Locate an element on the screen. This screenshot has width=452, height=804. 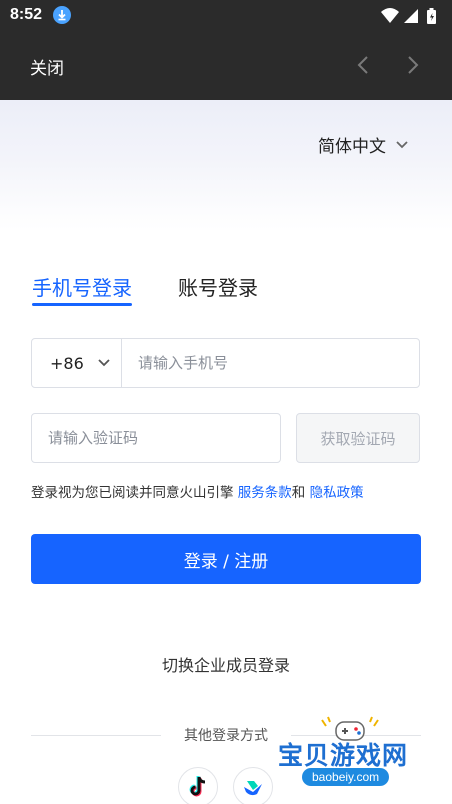
status-bar: 8:52 is located at coordinates (226, 16).